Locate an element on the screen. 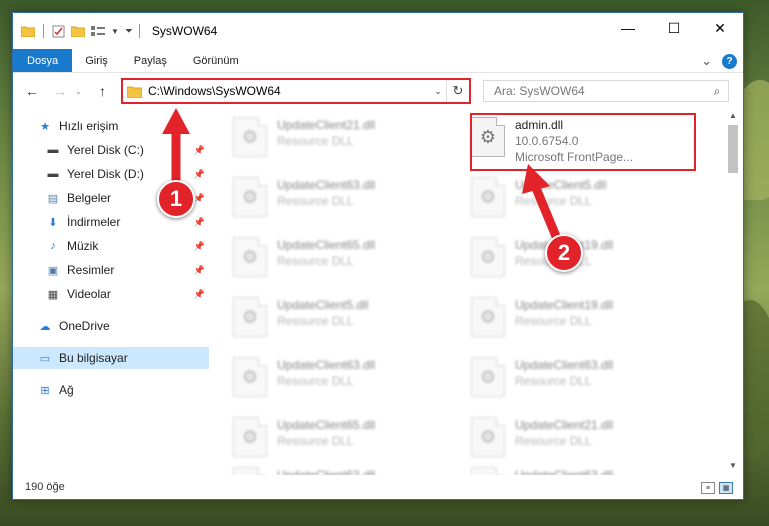  star-icon: ★ is located at coordinates (45, 126).